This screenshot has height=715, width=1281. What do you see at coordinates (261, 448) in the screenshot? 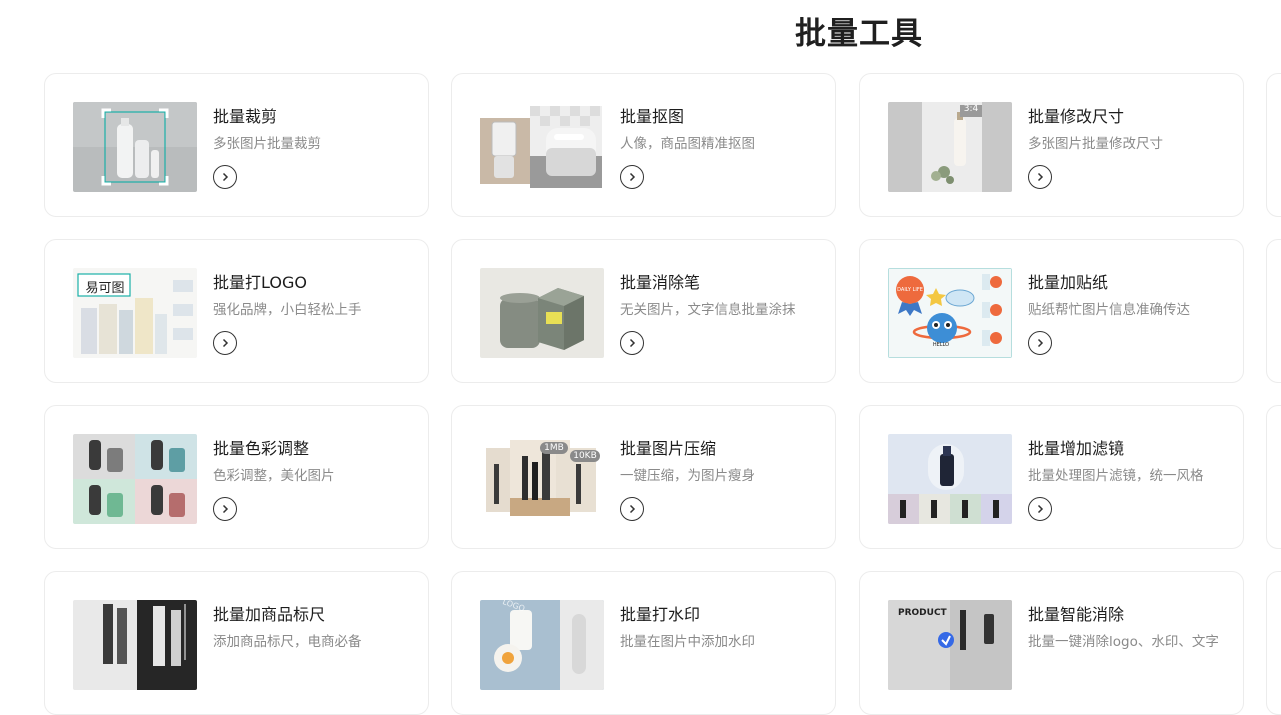
I see `tool-title: 批量色彩调整` at bounding box center [261, 448].